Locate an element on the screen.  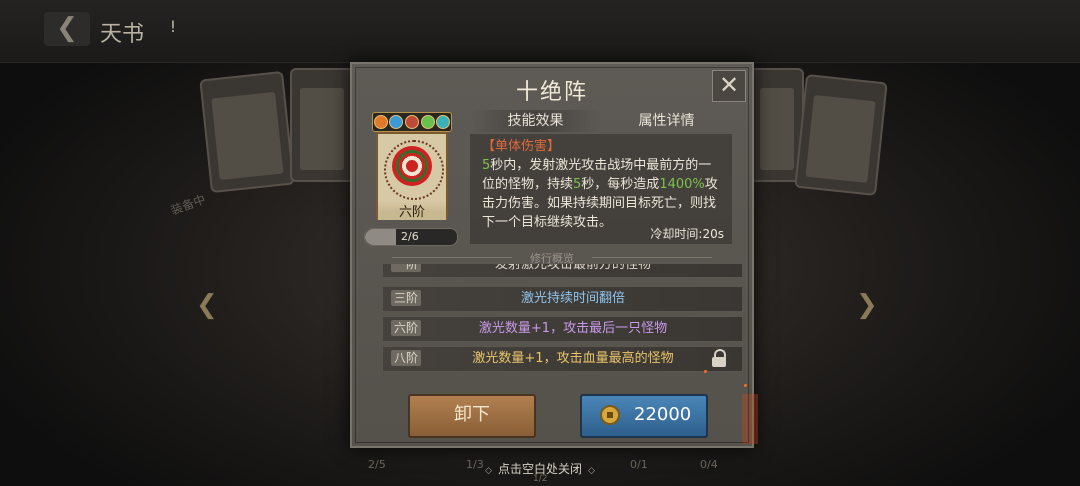
section-title: 修行概览 is located at coordinates (552, 257).